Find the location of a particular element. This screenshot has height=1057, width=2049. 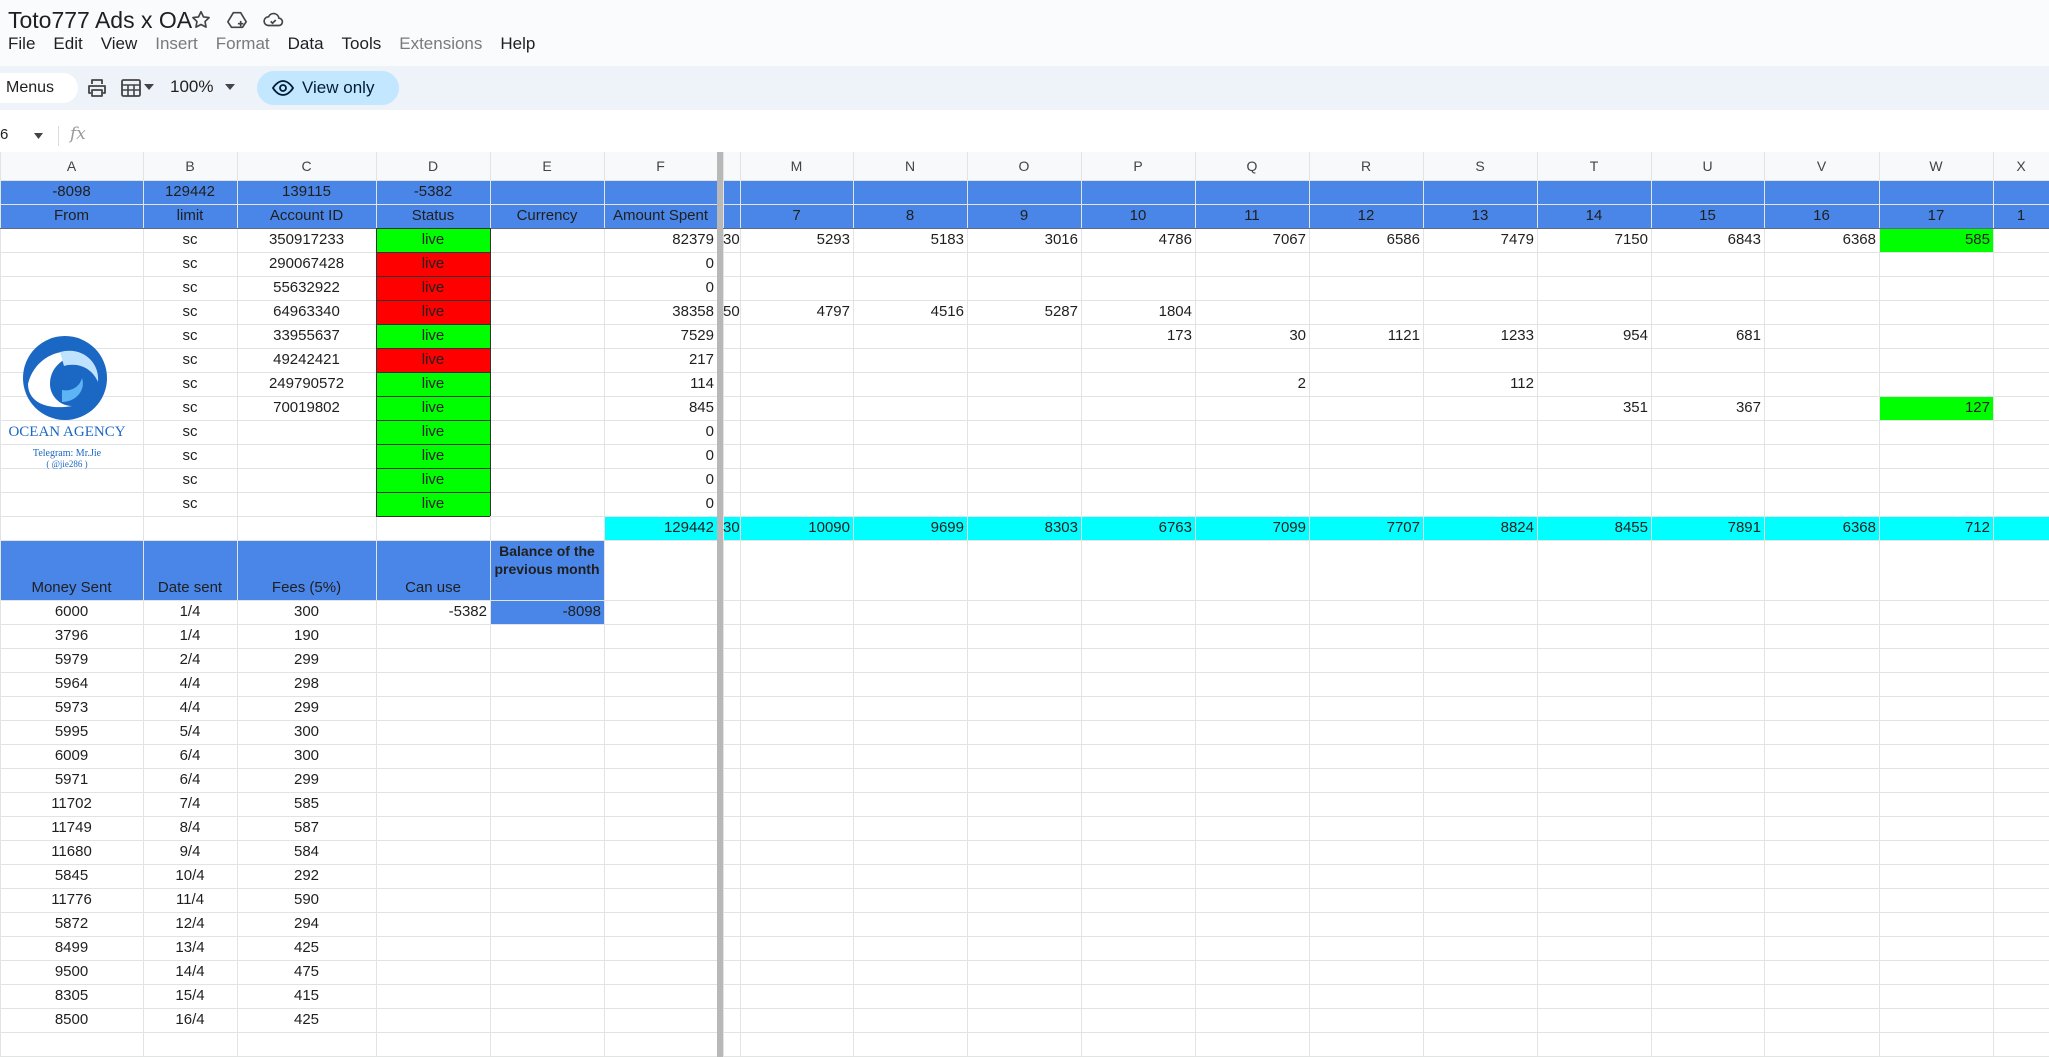

header-cell: Amount Spent is located at coordinates (660, 216).